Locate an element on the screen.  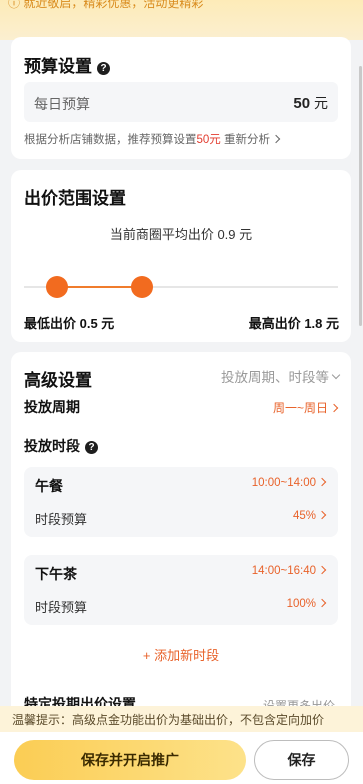
budget-title: 预算设置? is located at coordinates (67, 64).